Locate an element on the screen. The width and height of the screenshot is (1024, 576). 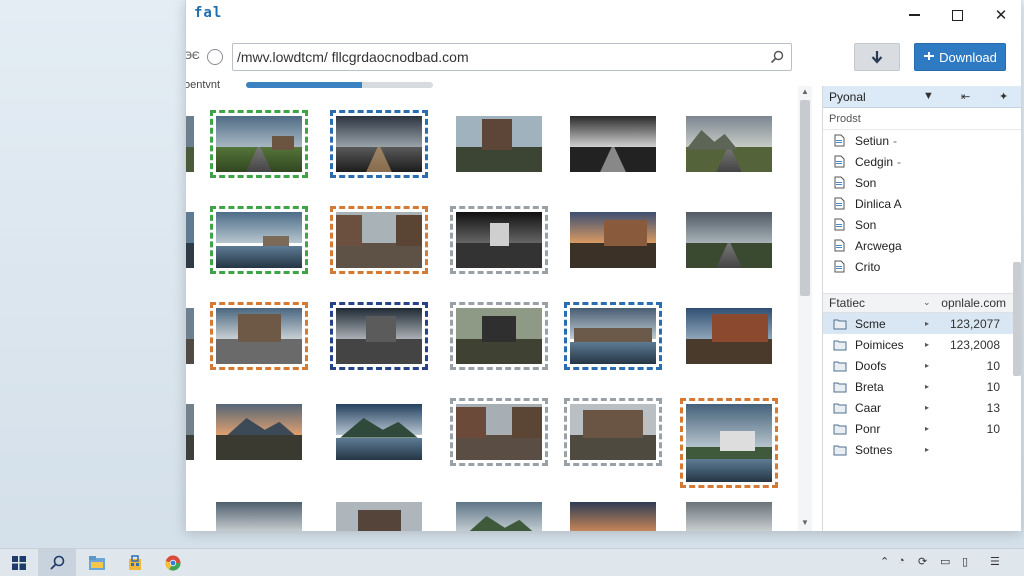
panel-header: Pyonal ▼ ⇤ ✦ is located at coordinates (922, 97).